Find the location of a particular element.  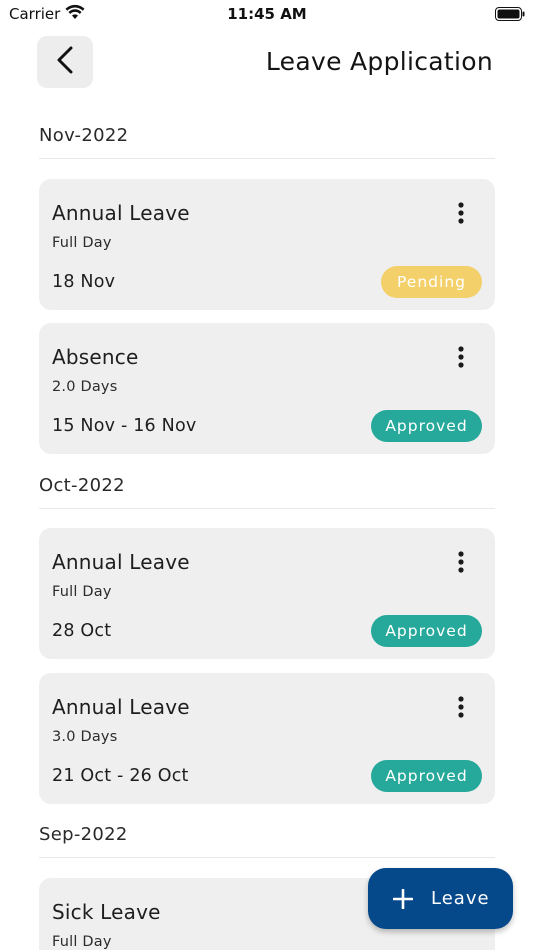

status-bar: Carrier 11:45 AM is located at coordinates (267, 14).